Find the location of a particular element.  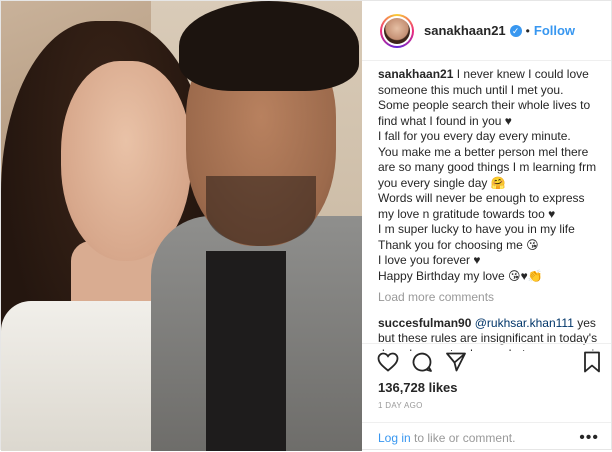

heart-icon is located at coordinates (388, 362).